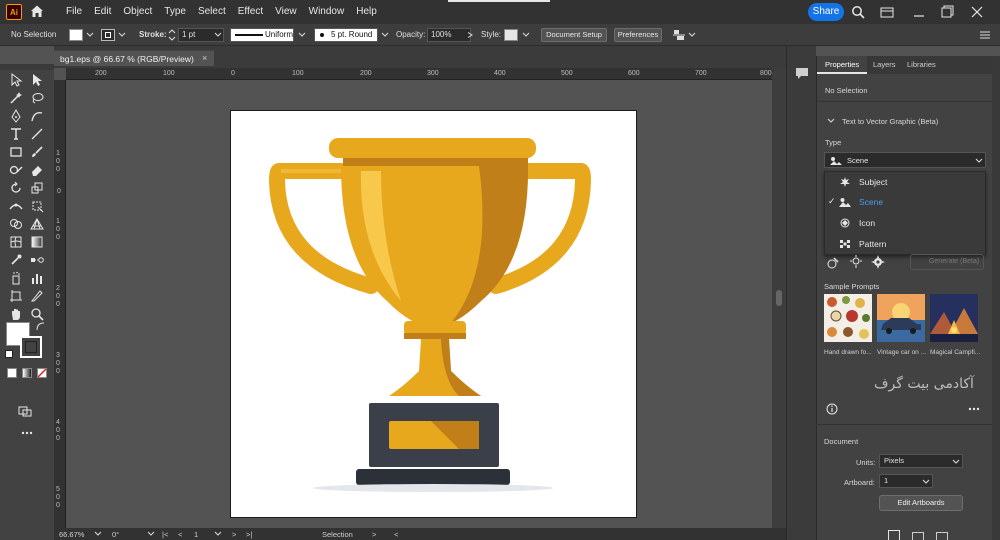 This screenshot has height=540, width=1000. What do you see at coordinates (366, 12) in the screenshot?
I see `menu-help: Help` at bounding box center [366, 12].